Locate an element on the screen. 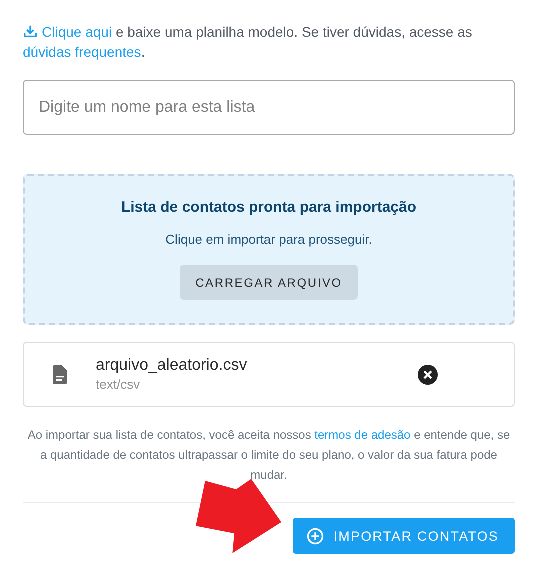 The width and height of the screenshot is (535, 583). remove-icon is located at coordinates (428, 374).